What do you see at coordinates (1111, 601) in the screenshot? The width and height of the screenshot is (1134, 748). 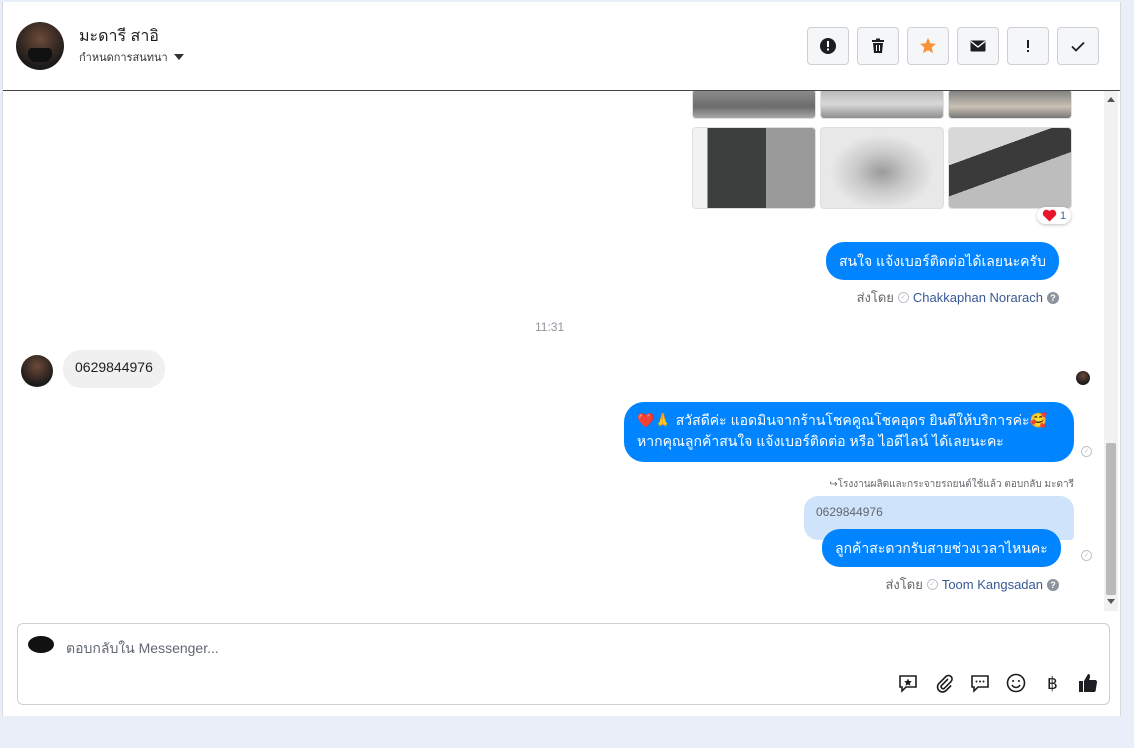 I see `scroll-down-arrow` at bounding box center [1111, 601].